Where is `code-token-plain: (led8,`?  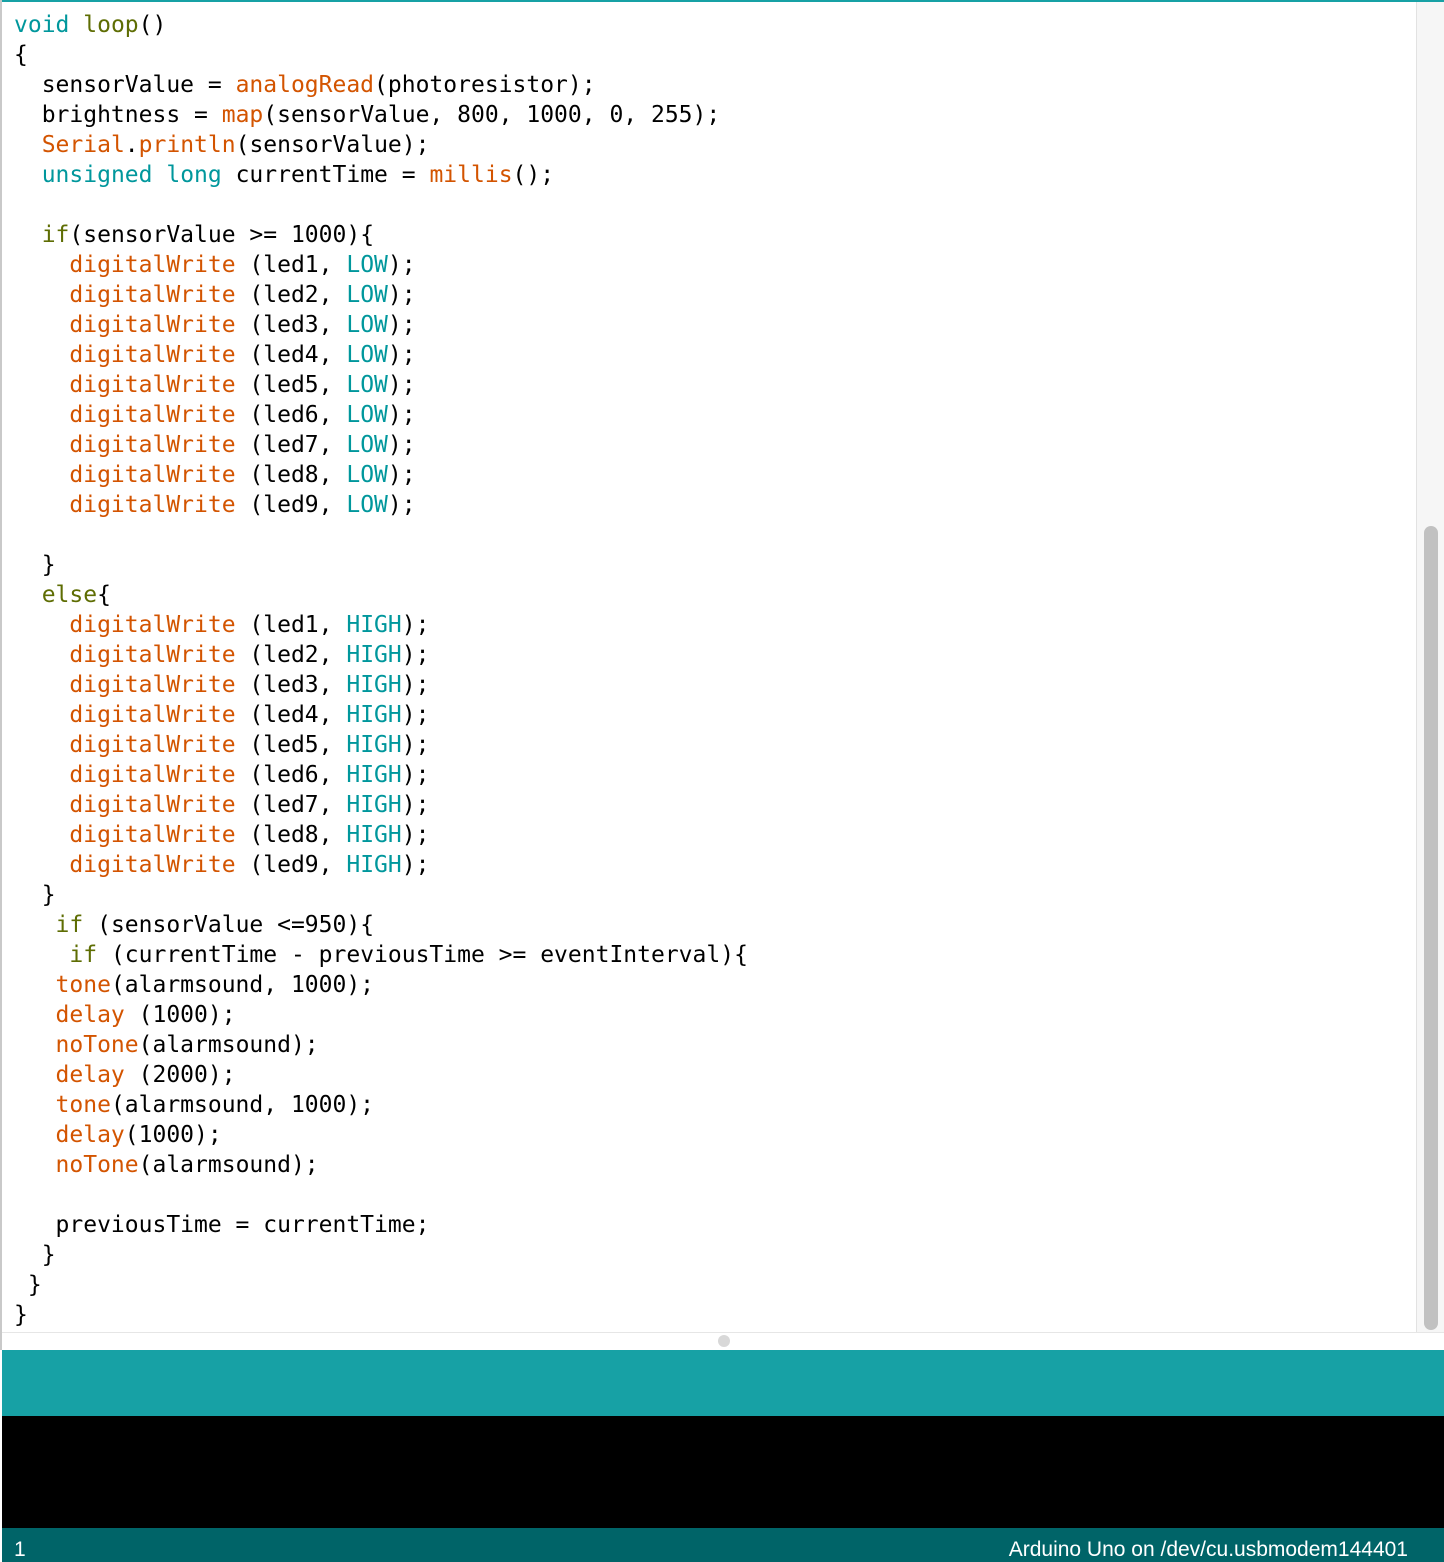
code-token-plain: (led8, is located at coordinates (291, 475).